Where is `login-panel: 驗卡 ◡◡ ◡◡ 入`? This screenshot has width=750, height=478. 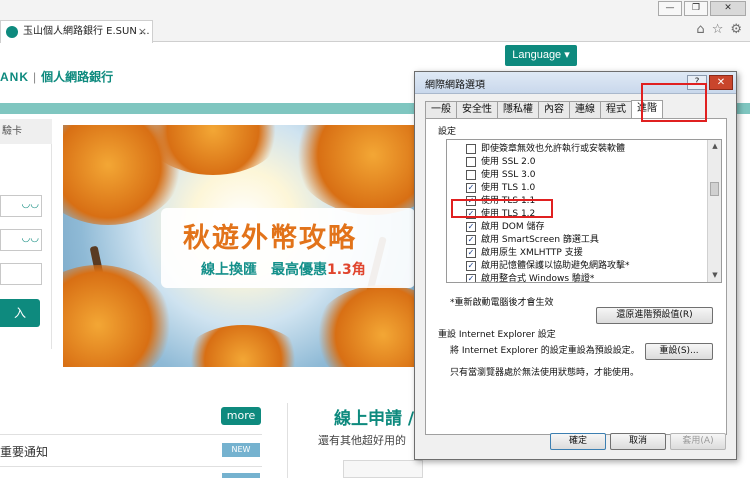
login-panel: 驗卡 ◡◡ ◡◡ 入 is located at coordinates (26, 234).